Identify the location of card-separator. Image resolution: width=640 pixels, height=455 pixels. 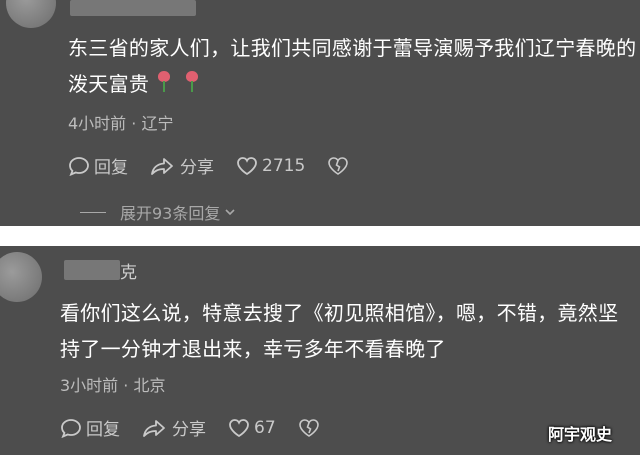
(320, 236).